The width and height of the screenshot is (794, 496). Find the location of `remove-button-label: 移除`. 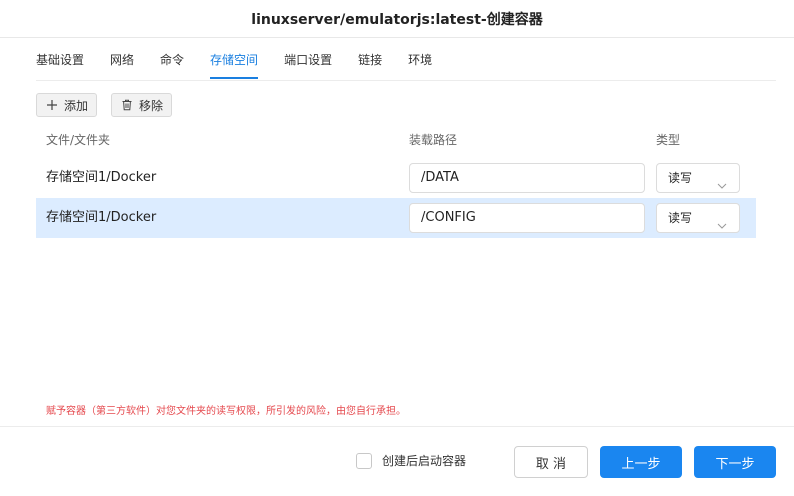

remove-button-label: 移除 is located at coordinates (151, 105).